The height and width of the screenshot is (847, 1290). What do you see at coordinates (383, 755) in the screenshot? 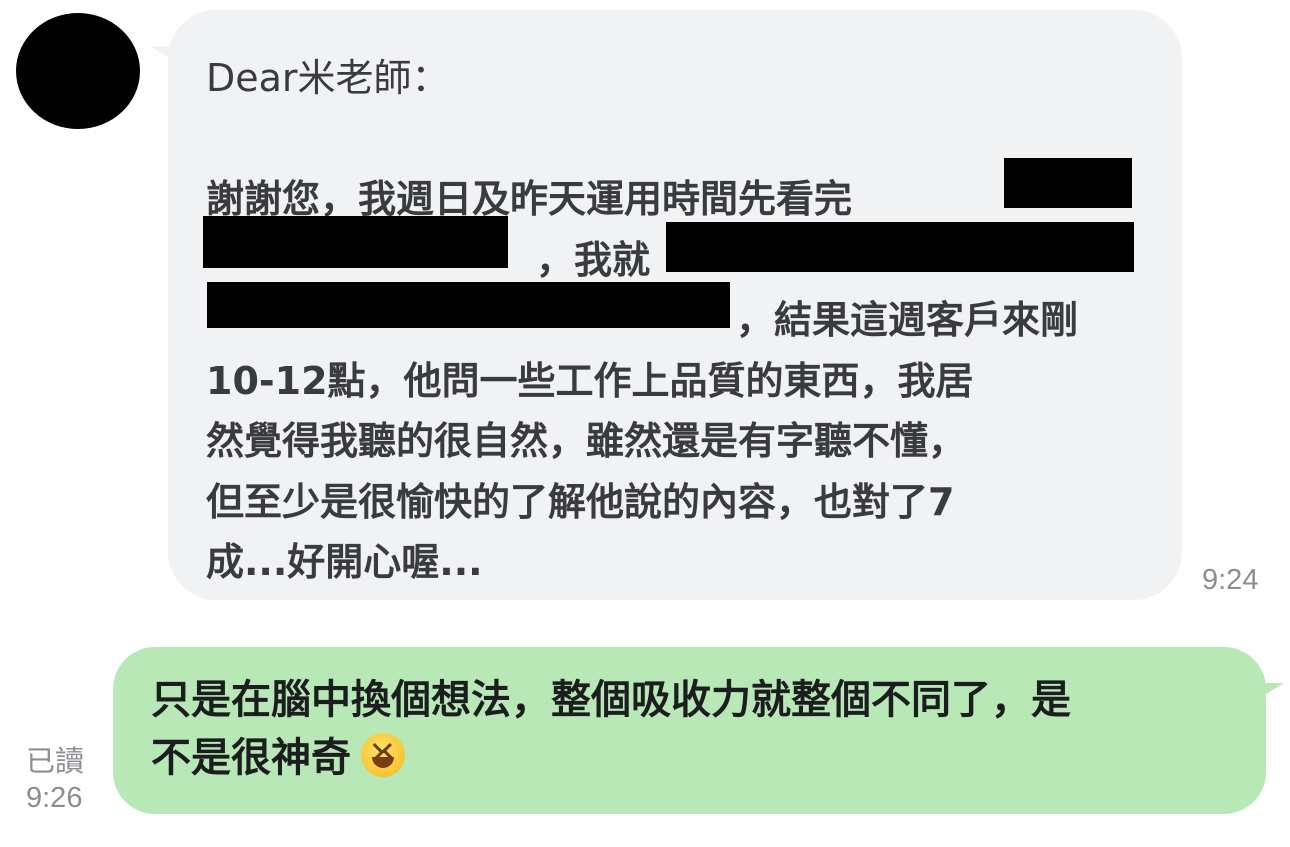
I see `grinning-squinting-face-emoji-icon` at bounding box center [383, 755].